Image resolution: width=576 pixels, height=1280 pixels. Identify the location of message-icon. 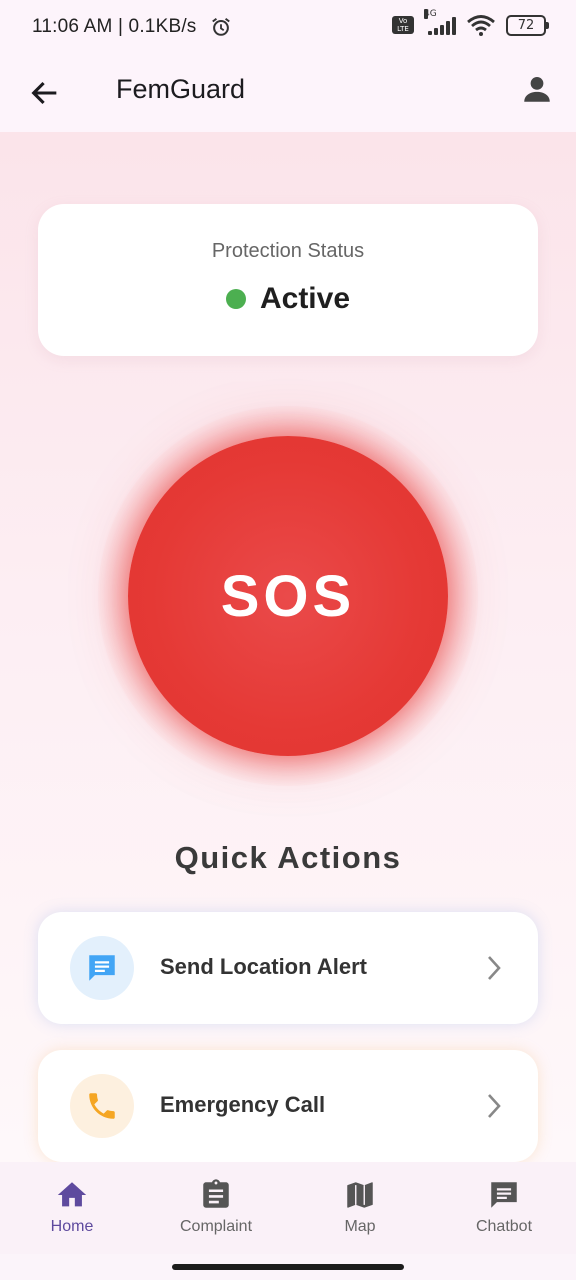
(102, 968).